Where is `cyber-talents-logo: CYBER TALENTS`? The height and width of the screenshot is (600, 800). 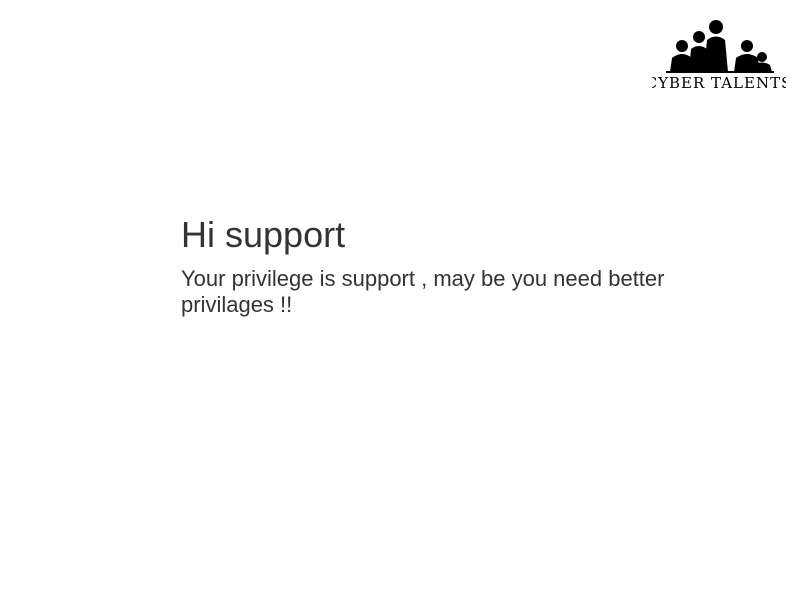
cyber-talents-logo: CYBER TALENTS is located at coordinates (719, 54).